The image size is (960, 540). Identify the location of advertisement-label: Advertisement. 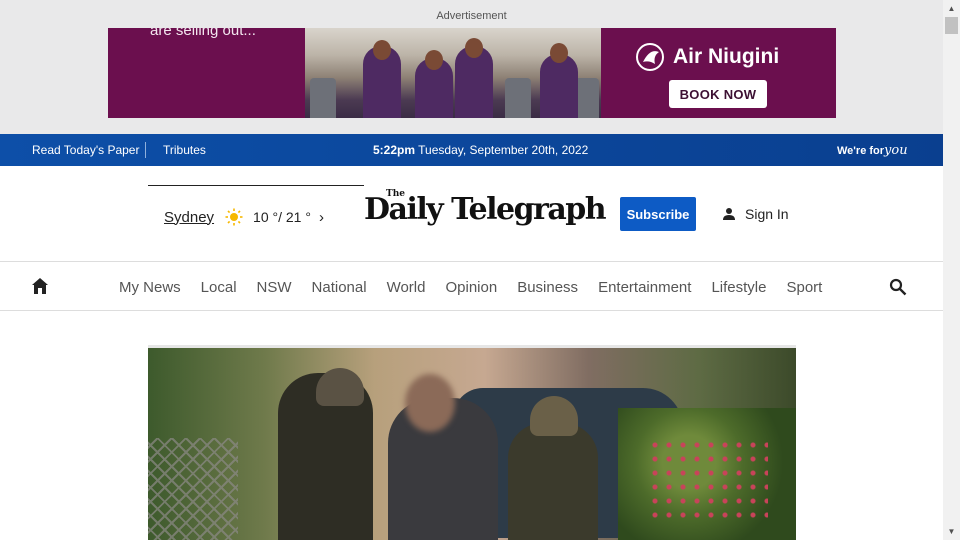
(471, 16).